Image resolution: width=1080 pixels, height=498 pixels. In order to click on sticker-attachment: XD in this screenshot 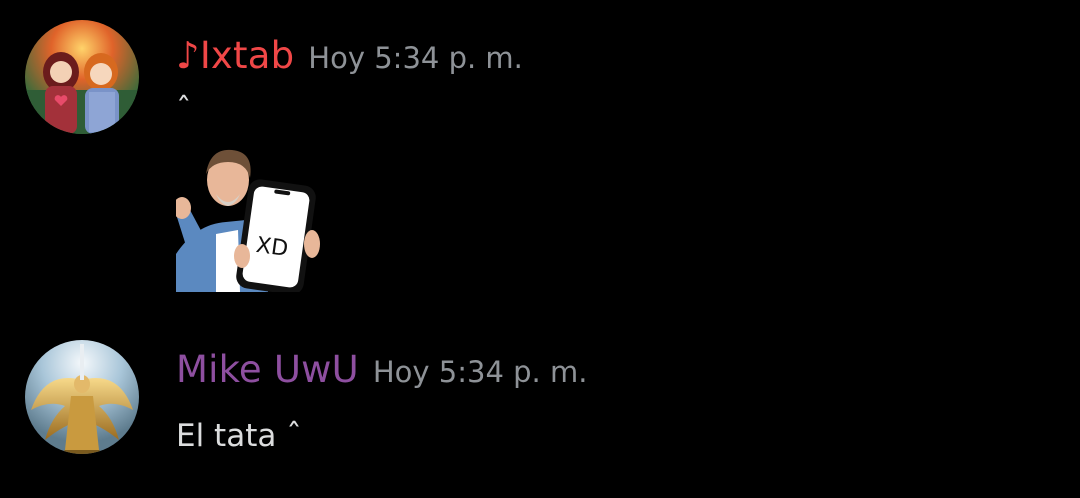, I will do `click(249, 218)`.